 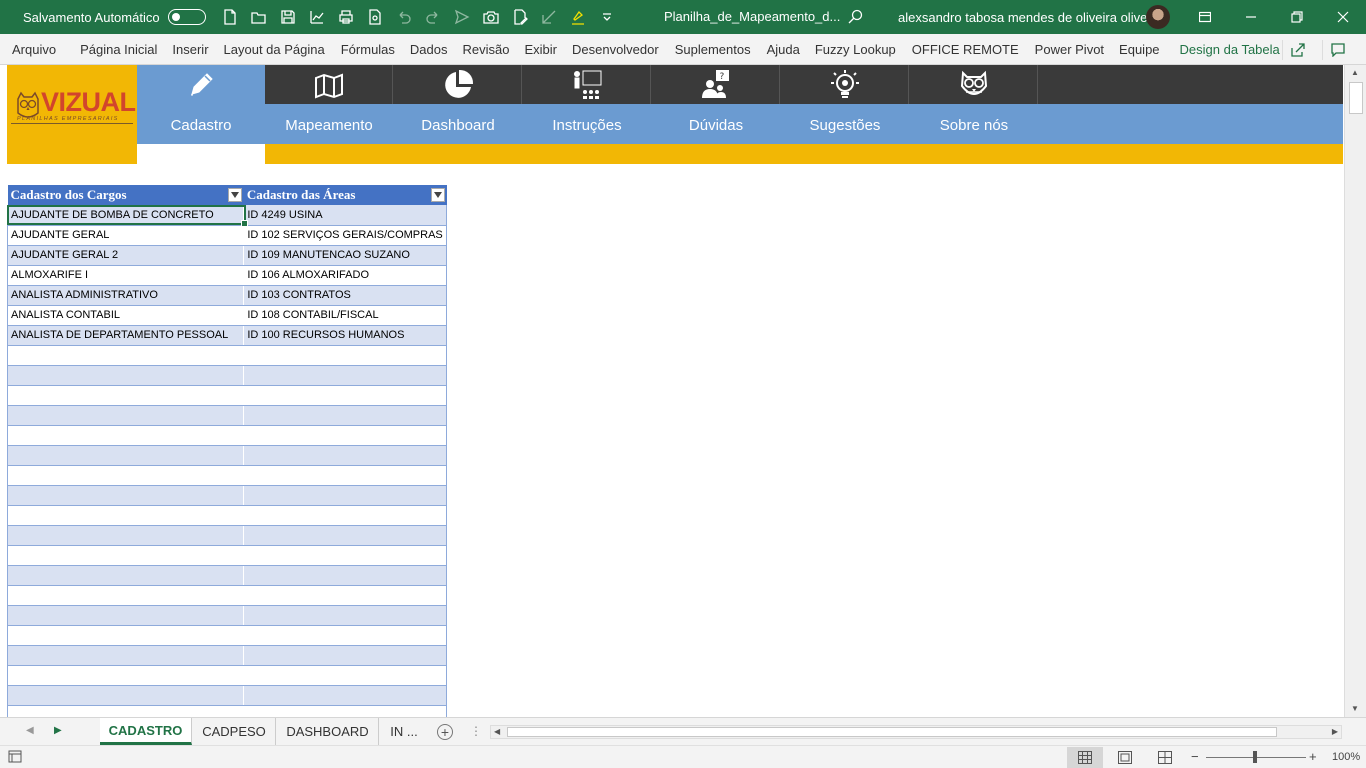 I want to click on cell-area: ID 106 ALMOXARIFADO, so click(x=345, y=275).